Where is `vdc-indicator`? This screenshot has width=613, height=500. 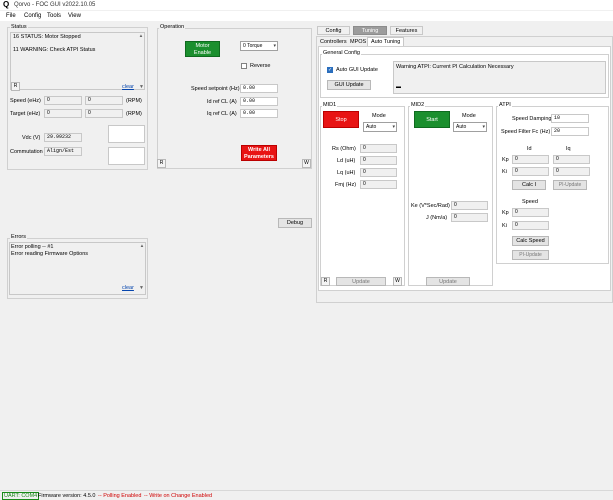 vdc-indicator is located at coordinates (126, 134).